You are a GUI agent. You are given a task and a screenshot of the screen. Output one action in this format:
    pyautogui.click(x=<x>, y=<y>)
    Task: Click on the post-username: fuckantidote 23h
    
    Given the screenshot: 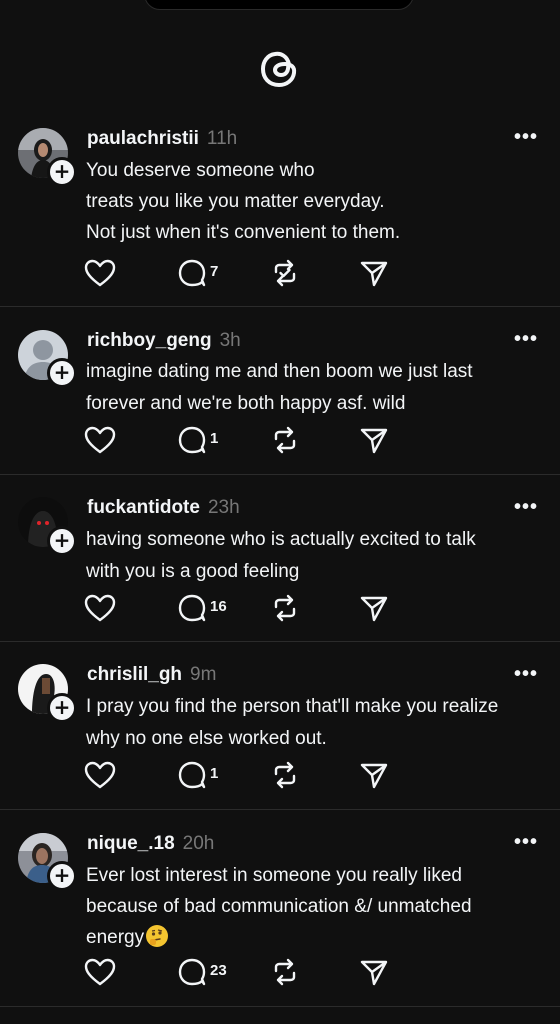 What is the action you would take?
    pyautogui.click(x=163, y=508)
    